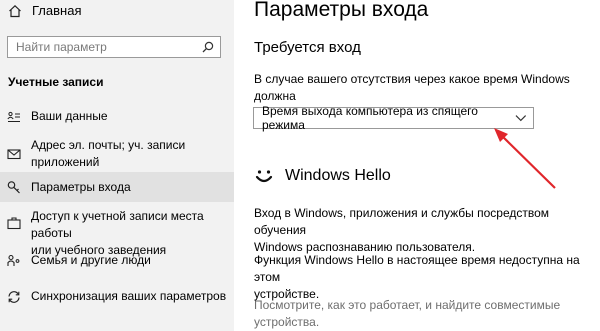  I want to click on mail-icon, so click(14, 154).